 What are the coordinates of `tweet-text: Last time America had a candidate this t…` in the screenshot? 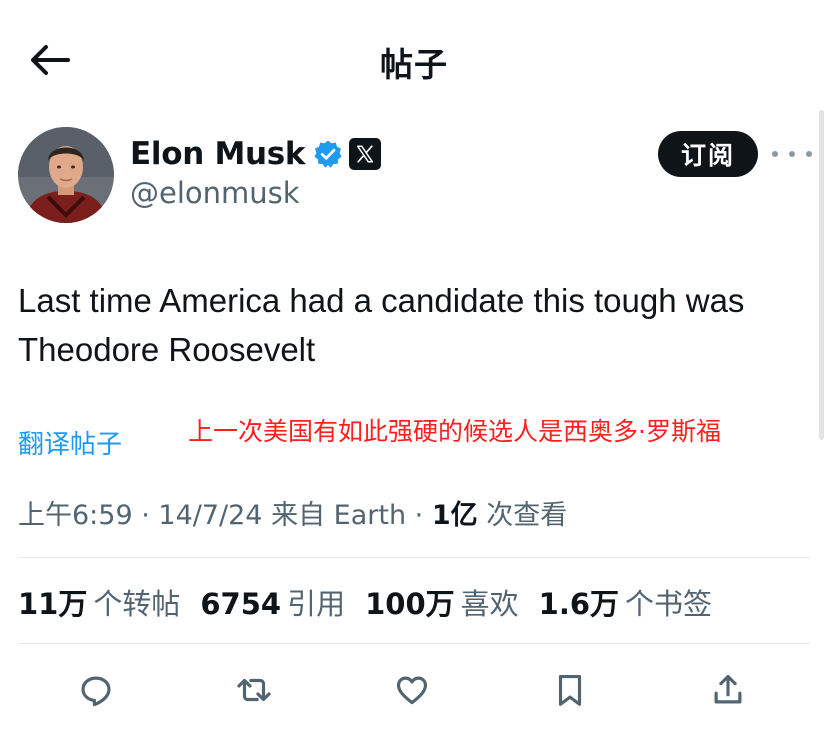 It's located at (381, 325).